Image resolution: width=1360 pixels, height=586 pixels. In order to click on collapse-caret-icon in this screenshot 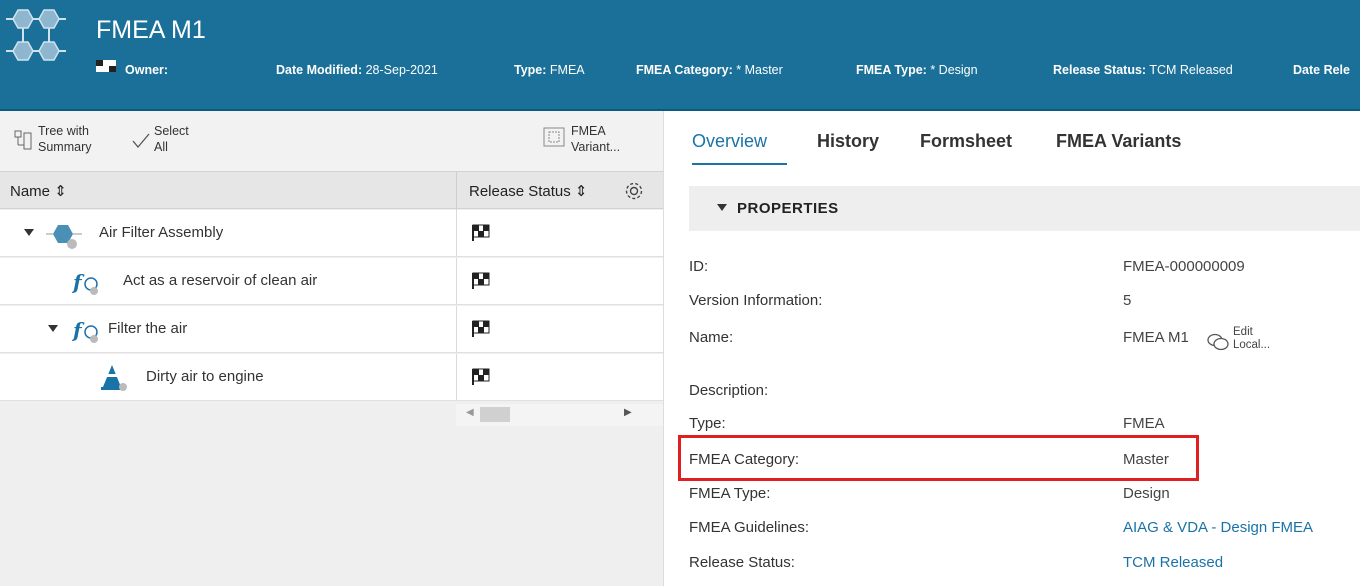, I will do `click(722, 208)`.